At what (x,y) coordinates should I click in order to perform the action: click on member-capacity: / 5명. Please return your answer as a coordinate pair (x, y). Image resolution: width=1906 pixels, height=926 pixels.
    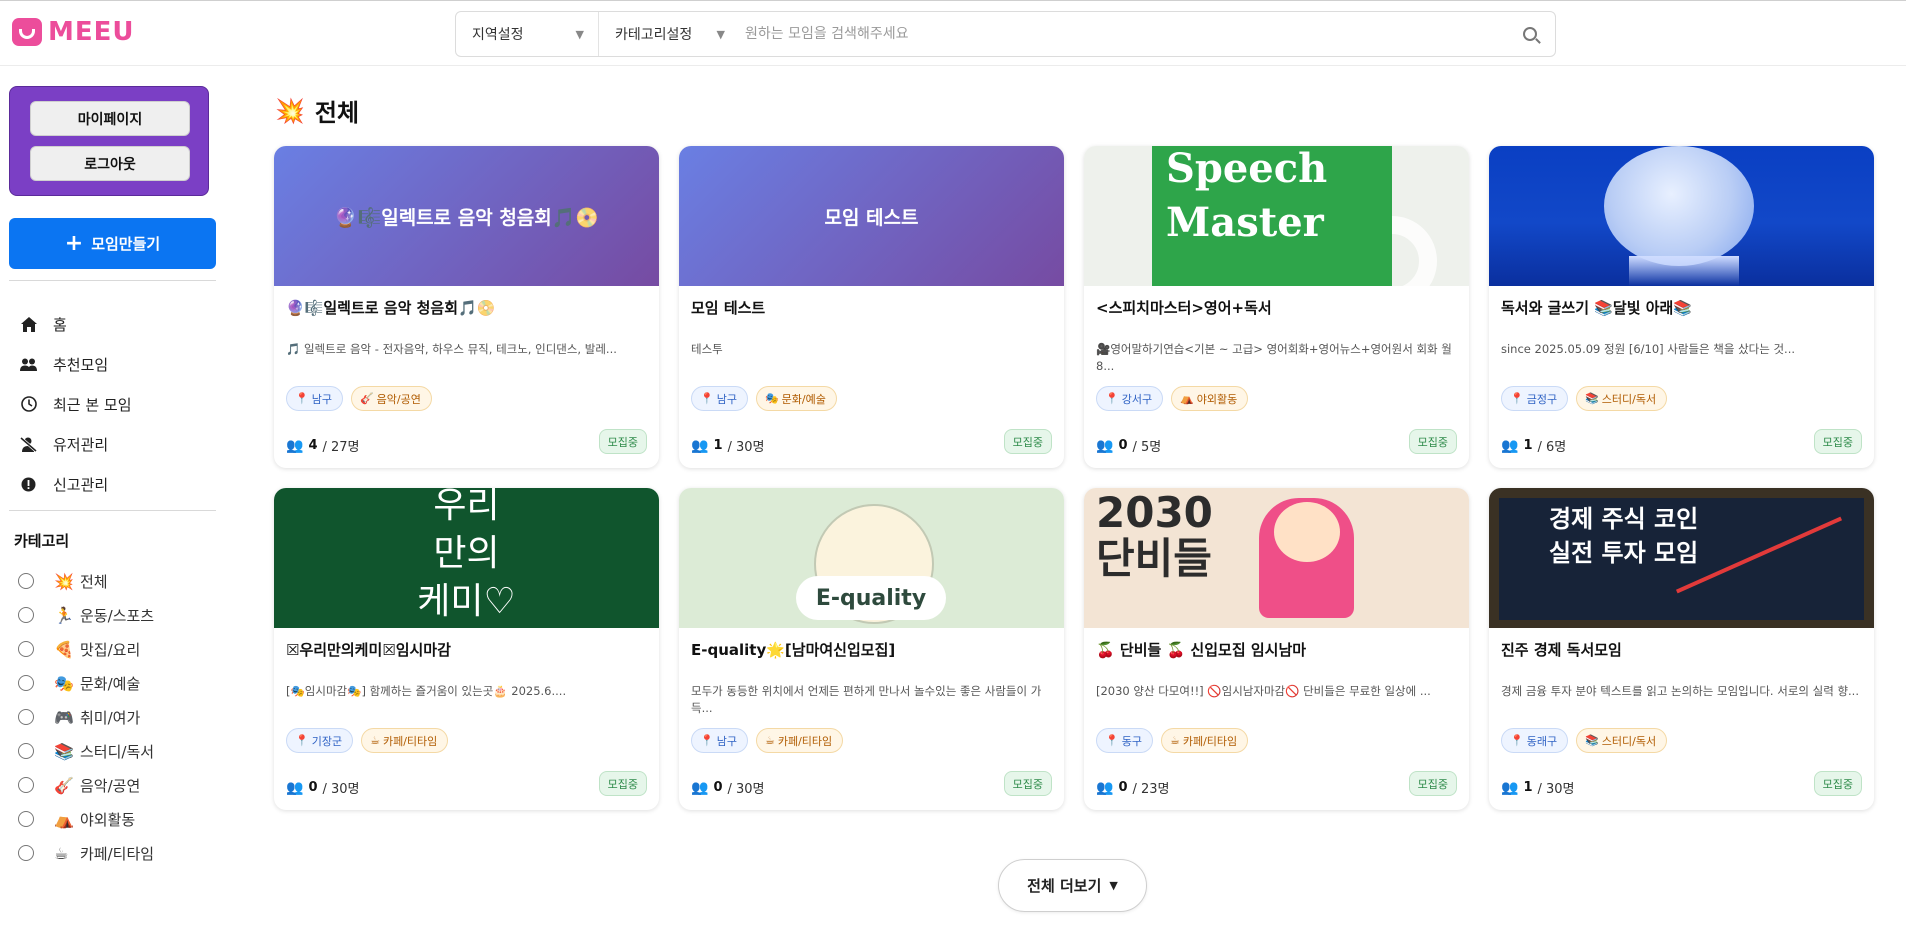
    Looking at the image, I should click on (1147, 447).